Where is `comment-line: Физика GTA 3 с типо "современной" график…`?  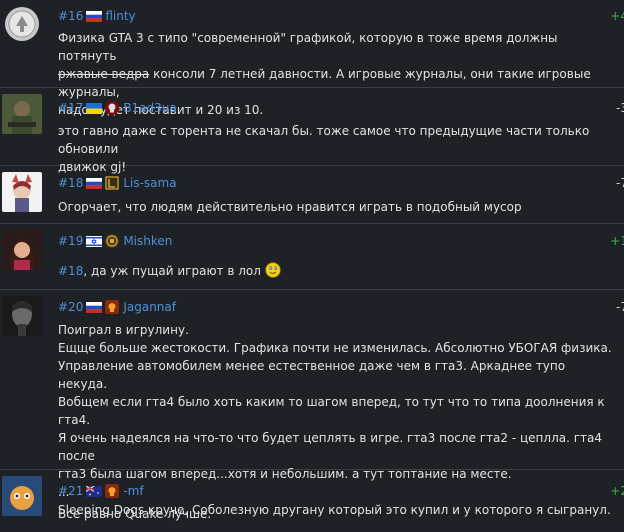 comment-line: Физика GTA 3 с типо "современной" график… is located at coordinates (308, 47).